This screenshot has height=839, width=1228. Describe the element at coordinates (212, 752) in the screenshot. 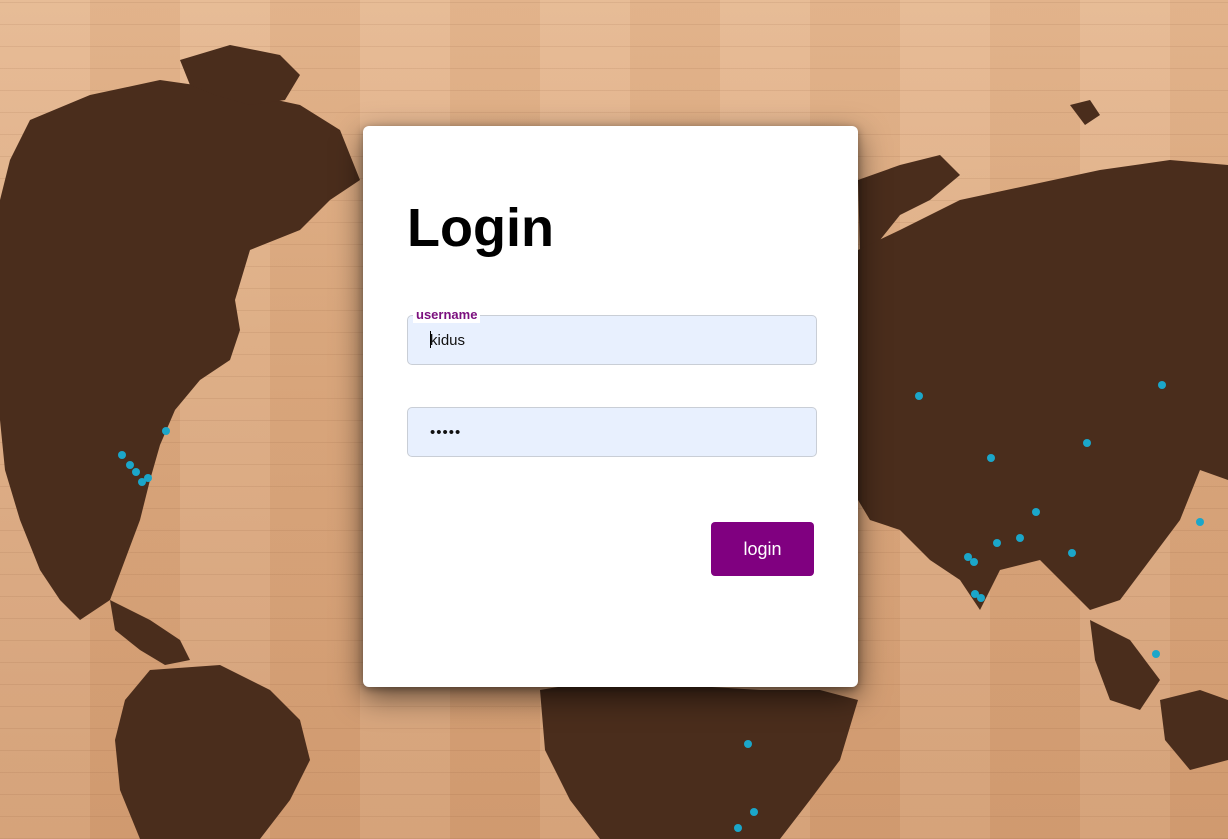

I see `map-south-america` at that location.